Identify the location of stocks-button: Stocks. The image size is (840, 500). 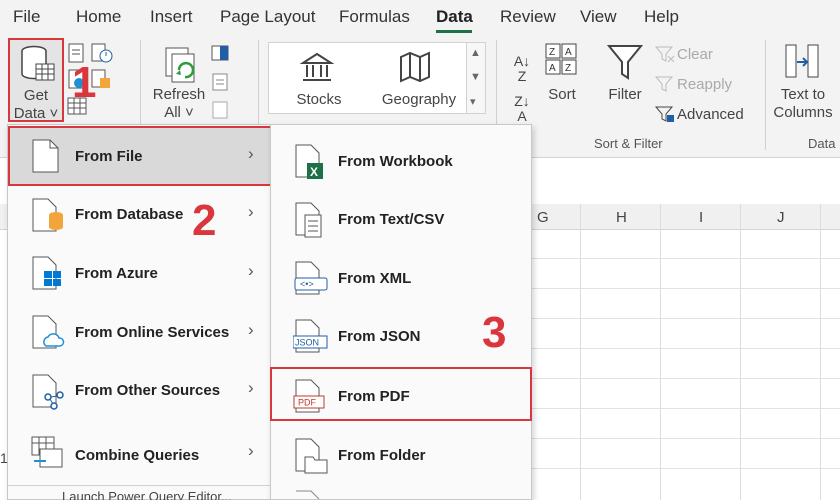
(319, 100).